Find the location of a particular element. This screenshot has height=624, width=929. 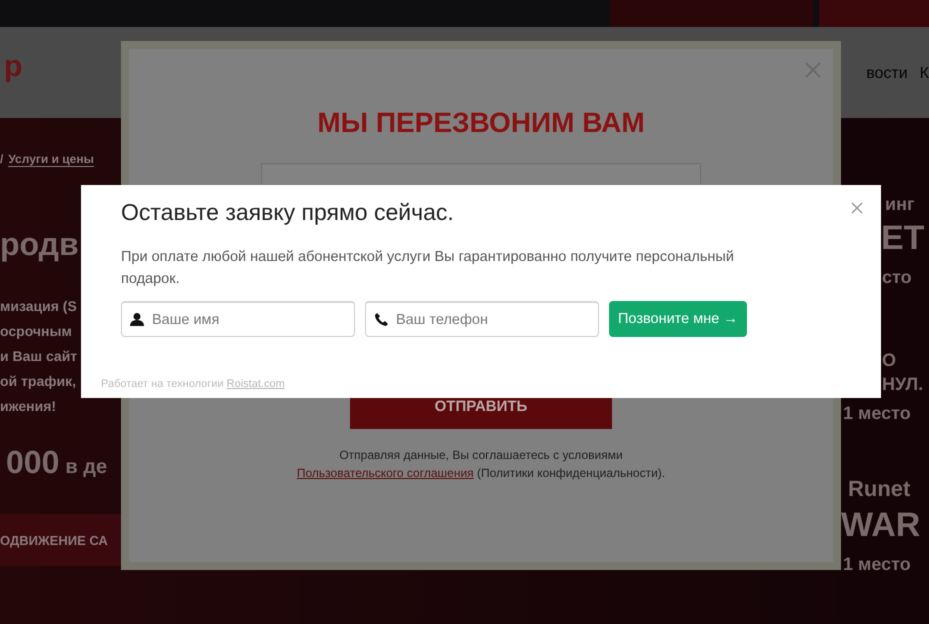

award-text: НУЛ. is located at coordinates (903, 384).